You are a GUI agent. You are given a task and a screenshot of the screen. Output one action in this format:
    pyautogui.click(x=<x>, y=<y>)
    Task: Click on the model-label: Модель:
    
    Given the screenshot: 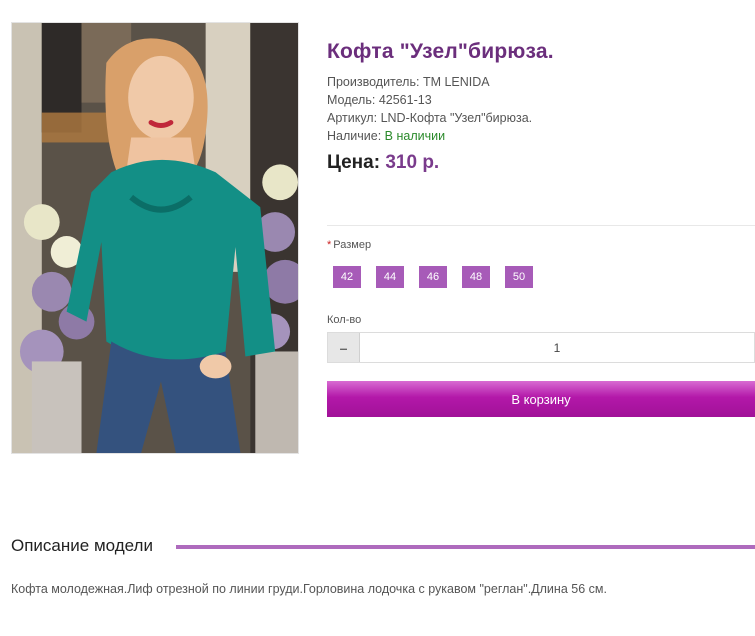 What is the action you would take?
    pyautogui.click(x=351, y=100)
    